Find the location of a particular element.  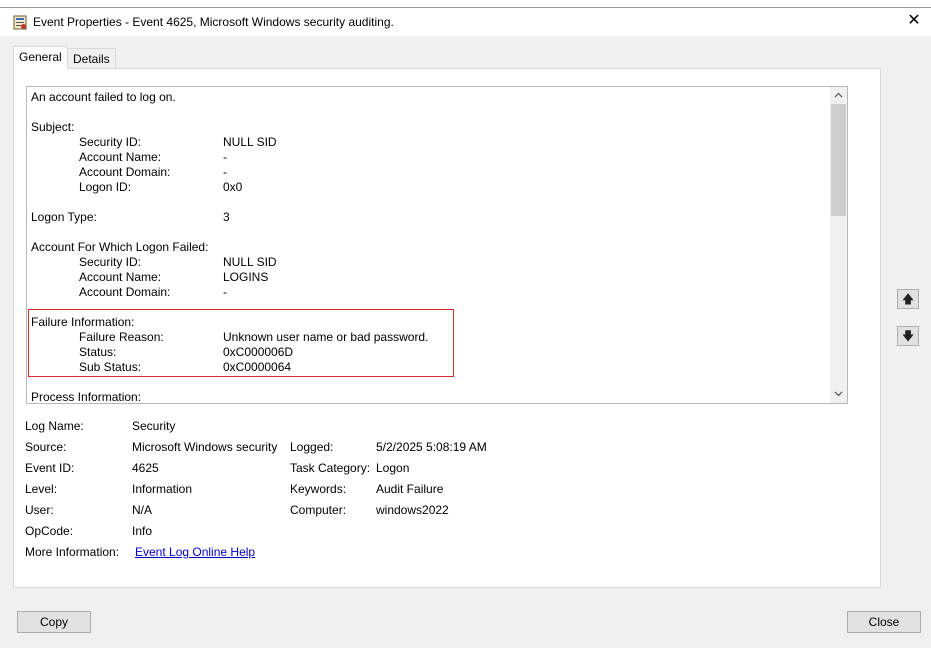

failed-account-header: Account For Which Logon Failed: is located at coordinates (120, 247).